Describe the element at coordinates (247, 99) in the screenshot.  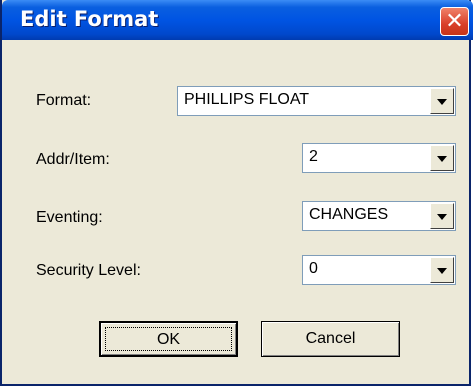
I see `format-value: PHILLIPS FLOAT` at that location.